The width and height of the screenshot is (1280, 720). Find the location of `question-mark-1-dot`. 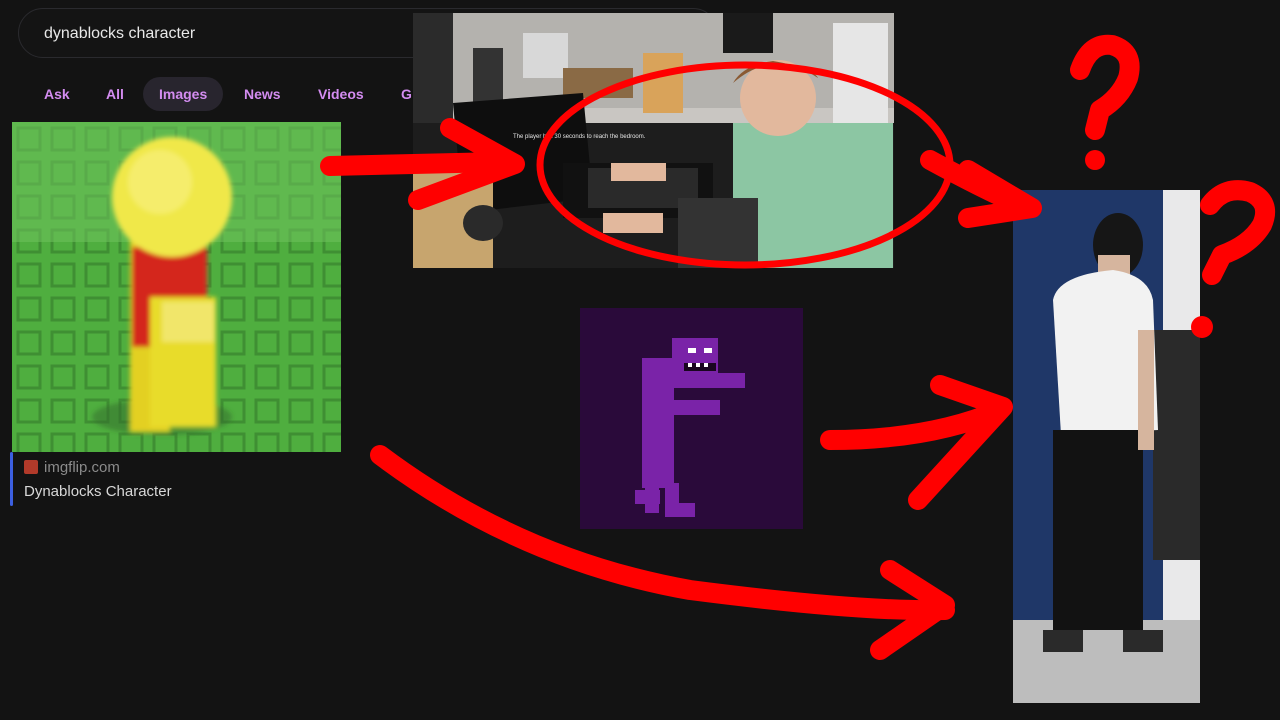

question-mark-1-dot is located at coordinates (1095, 160).